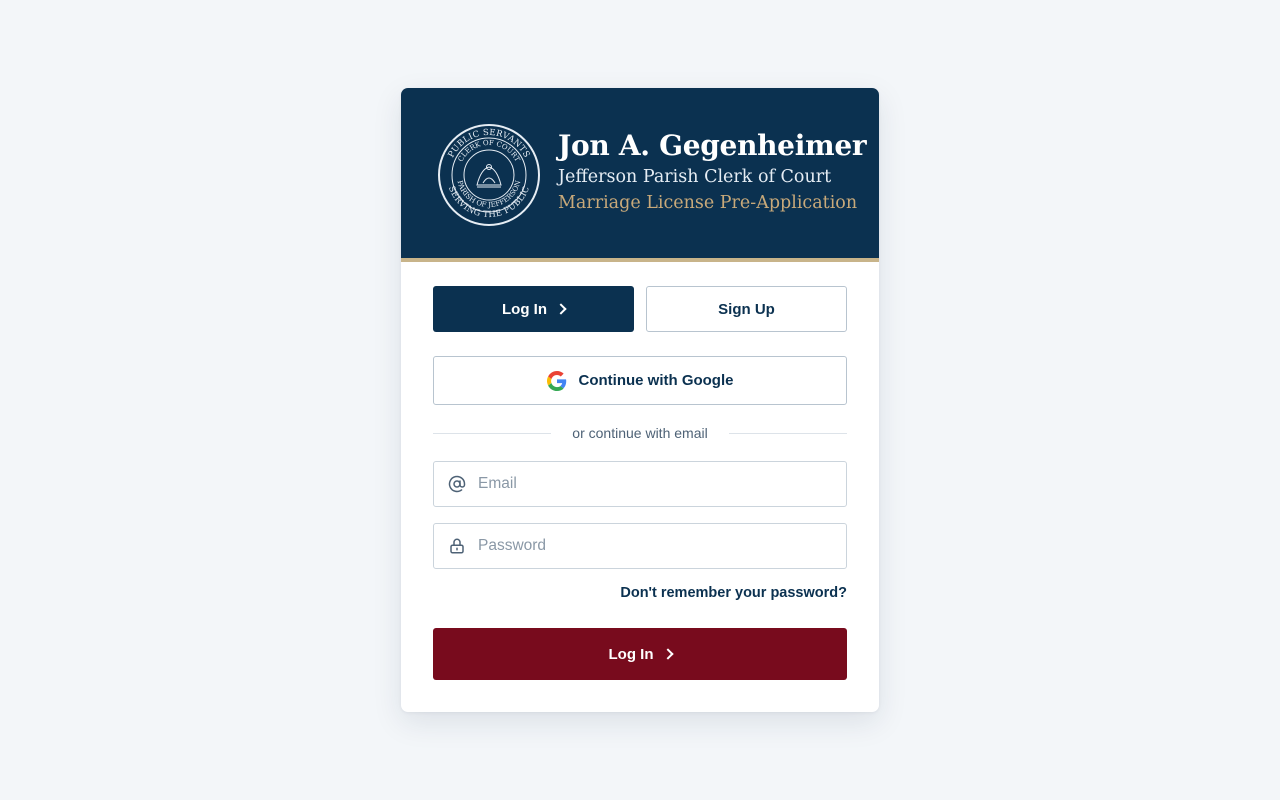 The height and width of the screenshot is (800, 1280). I want to click on email-divider: or continue with email, so click(640, 433).